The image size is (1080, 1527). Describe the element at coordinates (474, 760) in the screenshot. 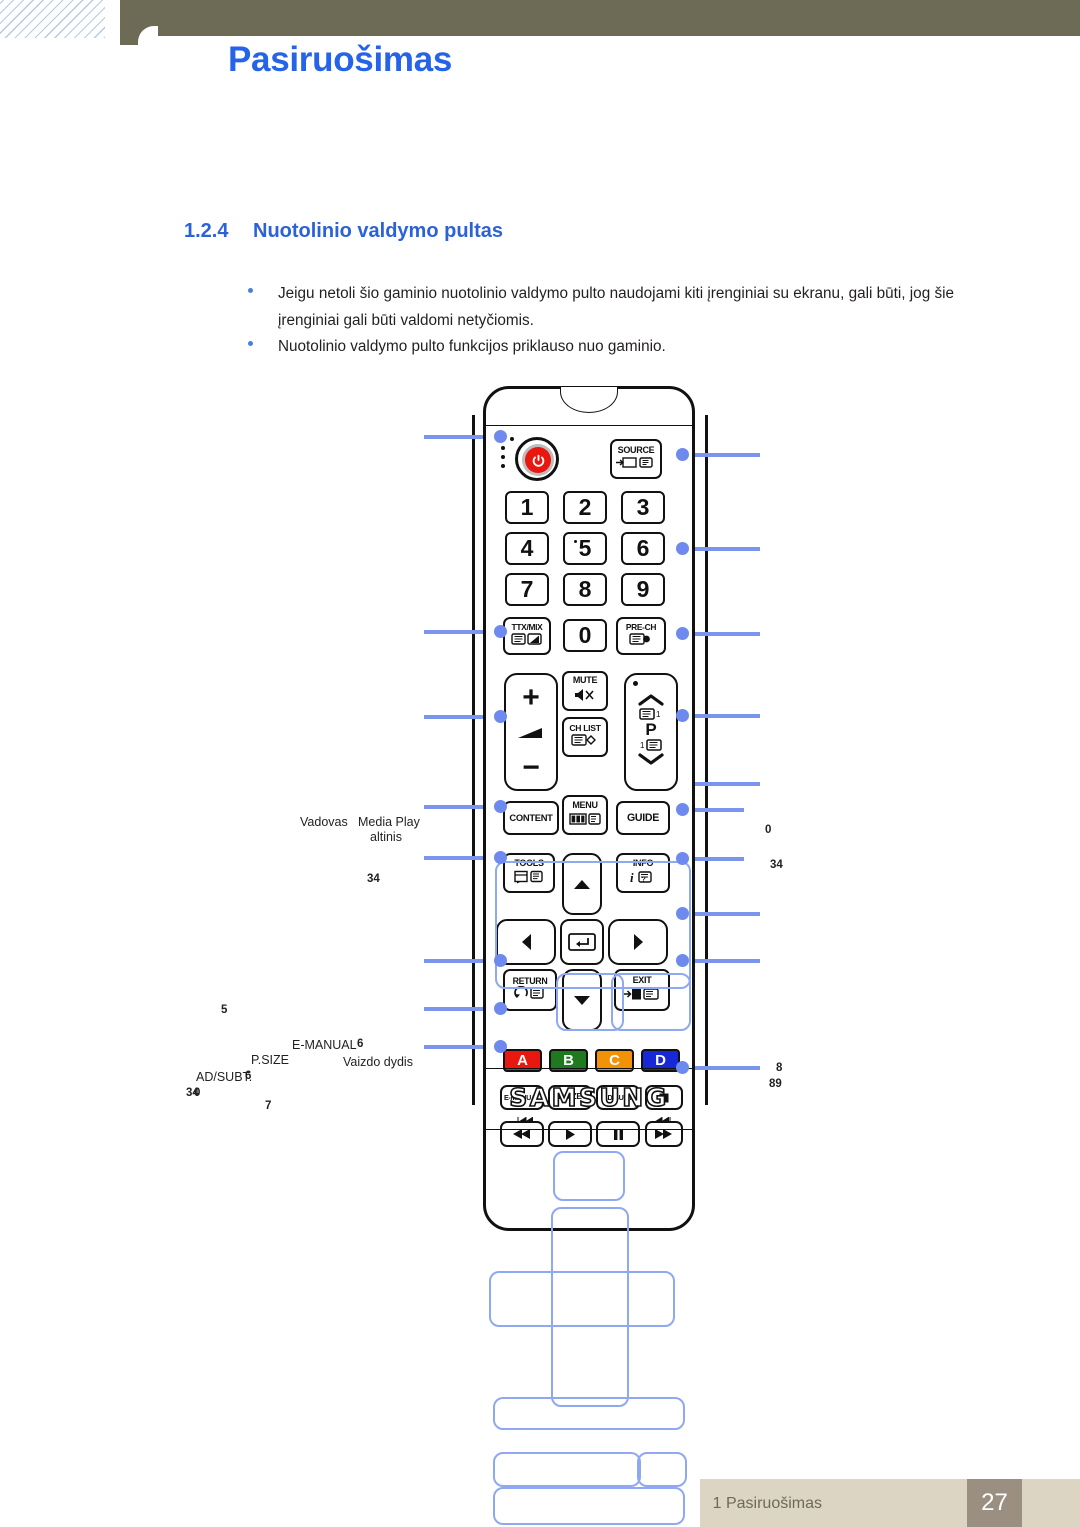

I see `left-callout-spine` at that location.